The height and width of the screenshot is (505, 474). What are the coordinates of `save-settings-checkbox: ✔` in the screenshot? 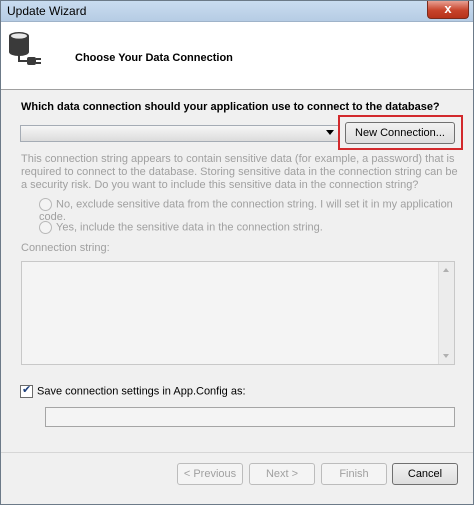 It's located at (26, 391).